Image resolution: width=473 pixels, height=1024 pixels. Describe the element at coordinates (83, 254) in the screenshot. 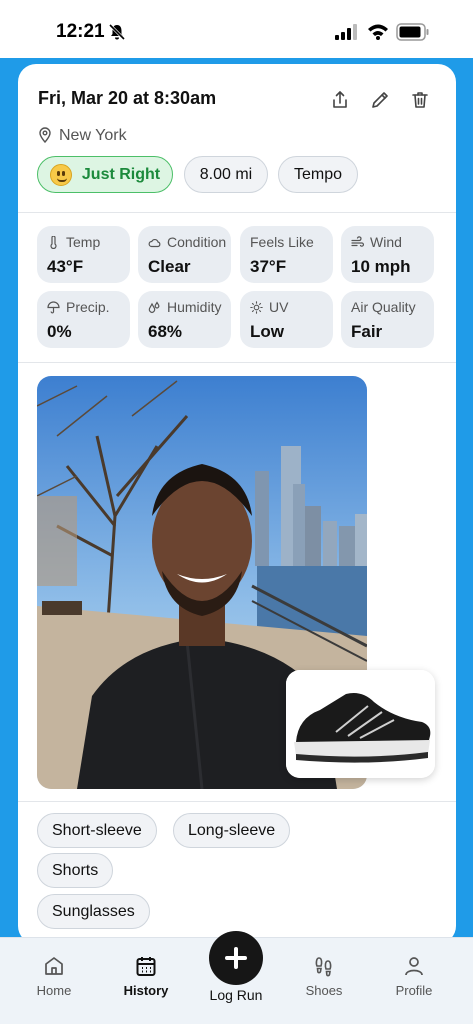

I see `stat-temp: Temp 43°F` at that location.